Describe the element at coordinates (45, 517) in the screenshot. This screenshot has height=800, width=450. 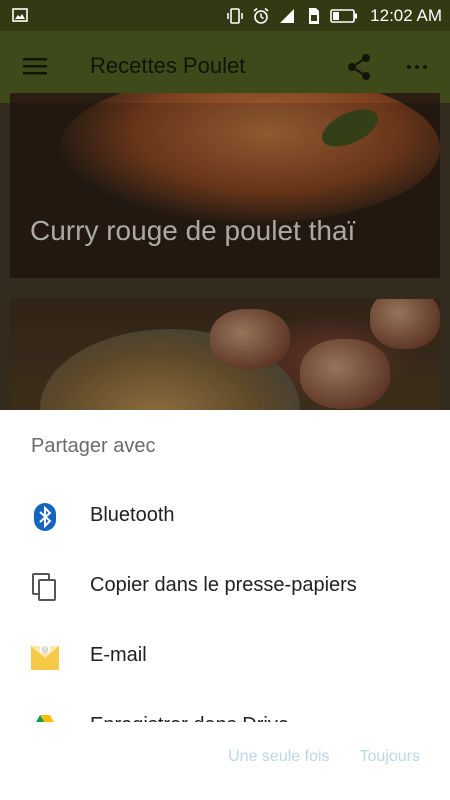
I see `bluetooth-icon` at that location.